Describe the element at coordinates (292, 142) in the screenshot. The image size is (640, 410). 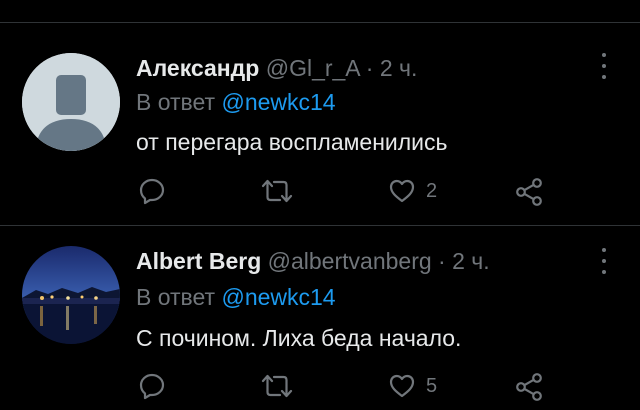
I see `tweet-text: от перегара воспламенились` at that location.